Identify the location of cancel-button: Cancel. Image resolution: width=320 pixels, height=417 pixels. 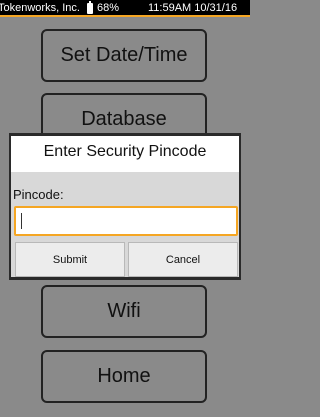
(183, 259).